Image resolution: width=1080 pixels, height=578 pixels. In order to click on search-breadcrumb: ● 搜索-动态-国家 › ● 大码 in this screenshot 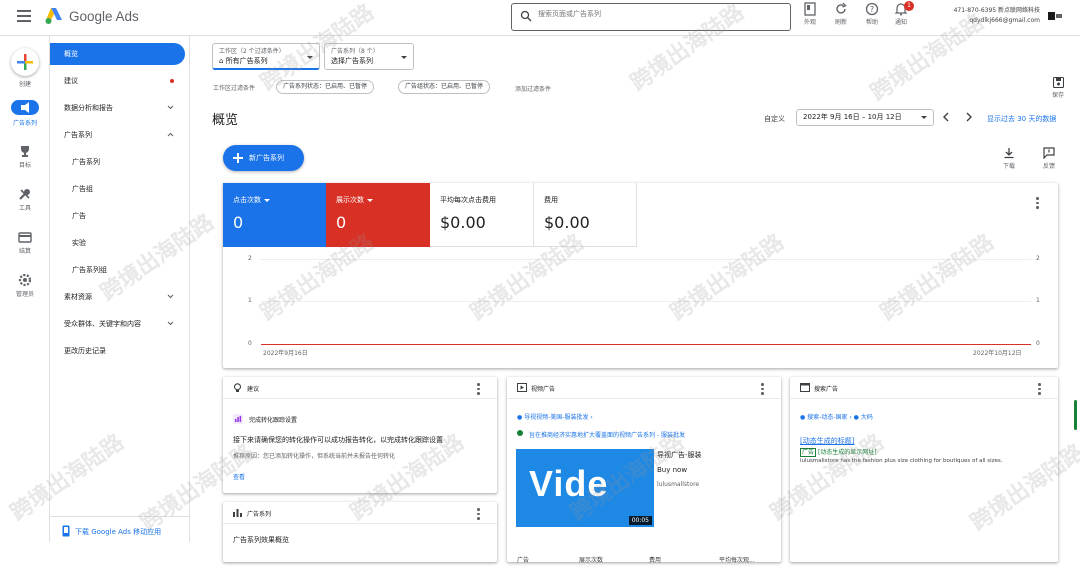, I will do `click(836, 416)`.